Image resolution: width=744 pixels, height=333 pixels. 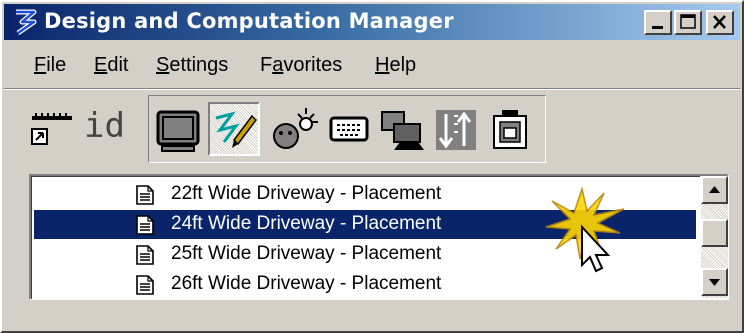 What do you see at coordinates (585, 230) in the screenshot?
I see `click-highlight-cursor-icon` at bounding box center [585, 230].